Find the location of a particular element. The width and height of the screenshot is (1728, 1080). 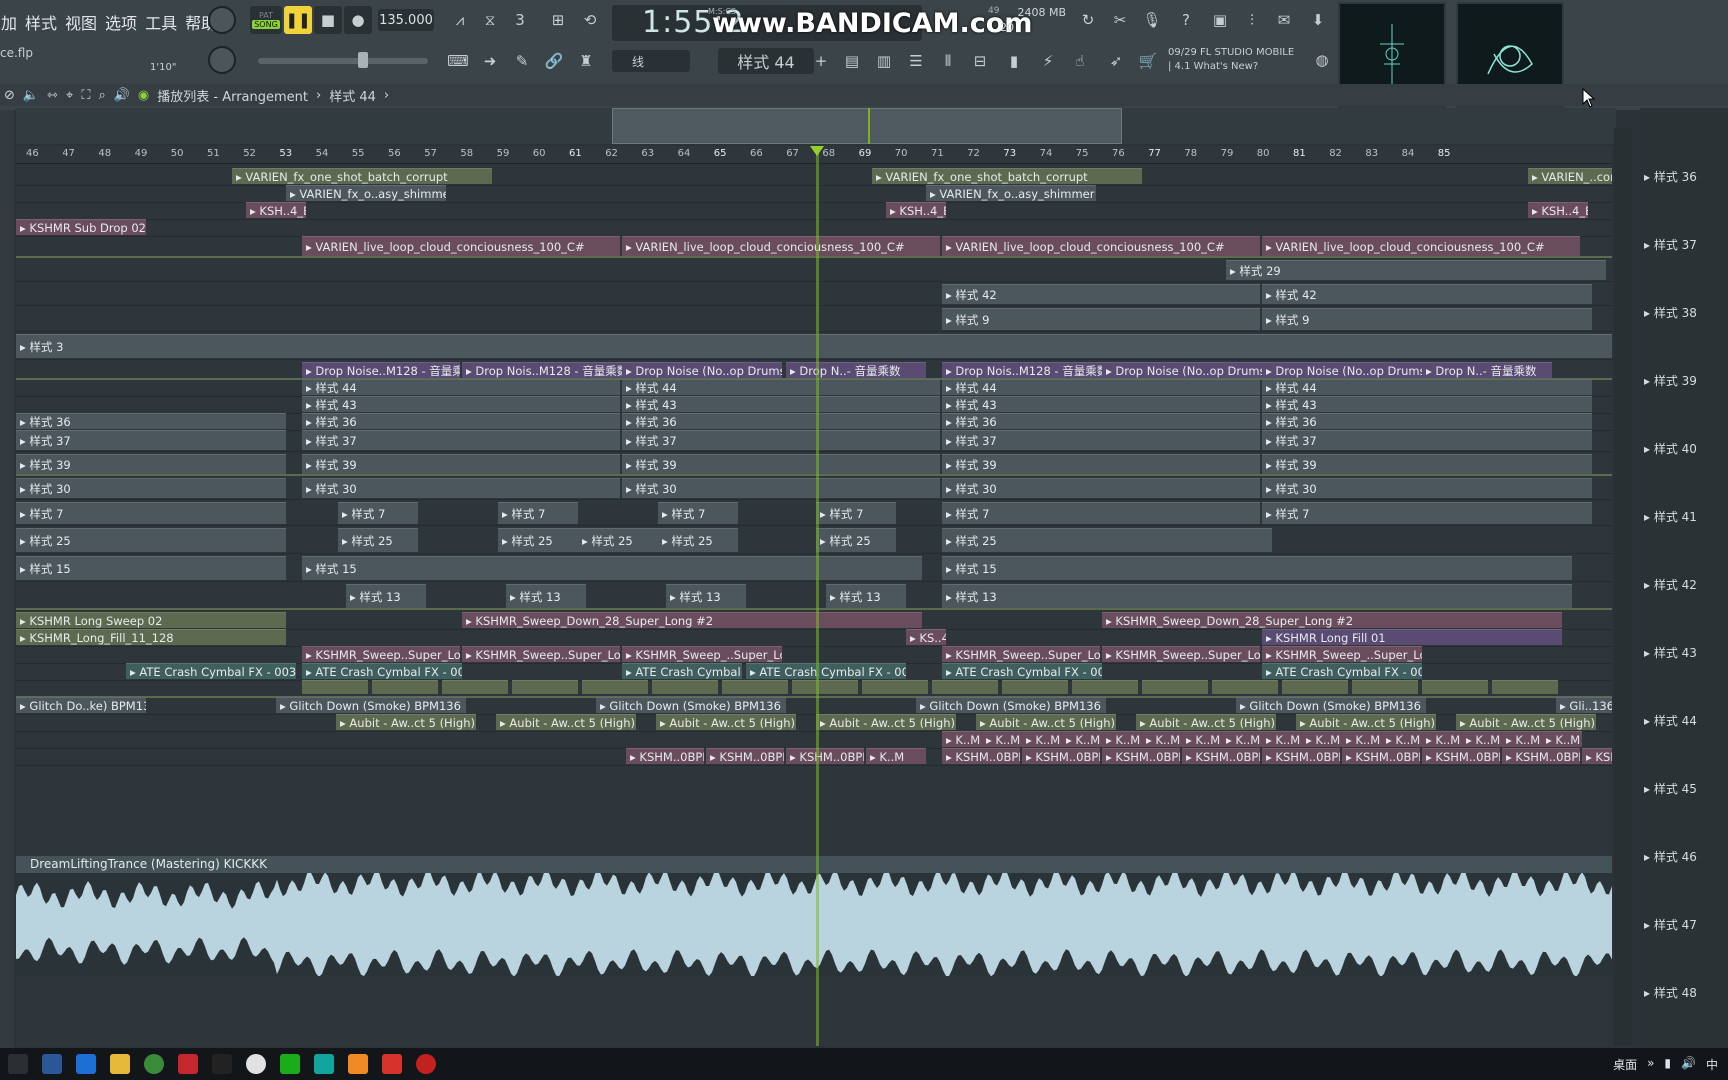

mail-icon is located at coordinates (86, 1064).